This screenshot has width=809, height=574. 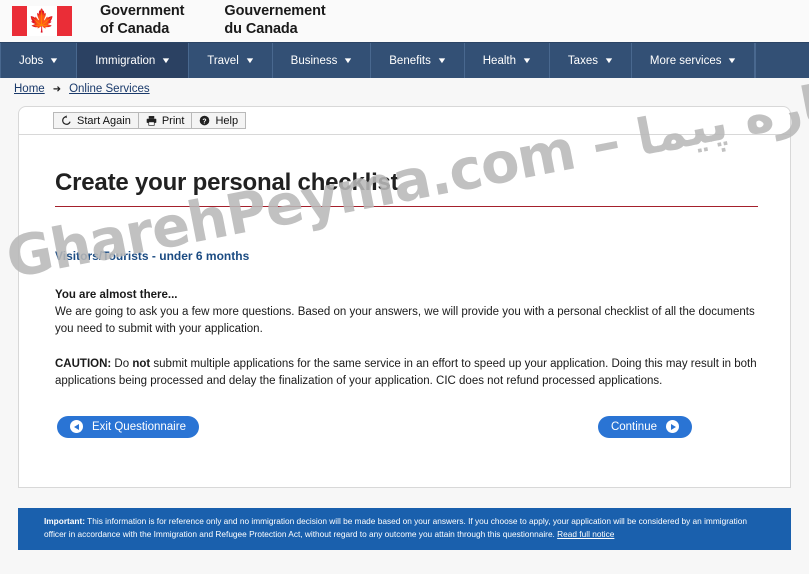 I want to click on action-toolbar: Start Again Print ? Help, so click(x=404, y=121).